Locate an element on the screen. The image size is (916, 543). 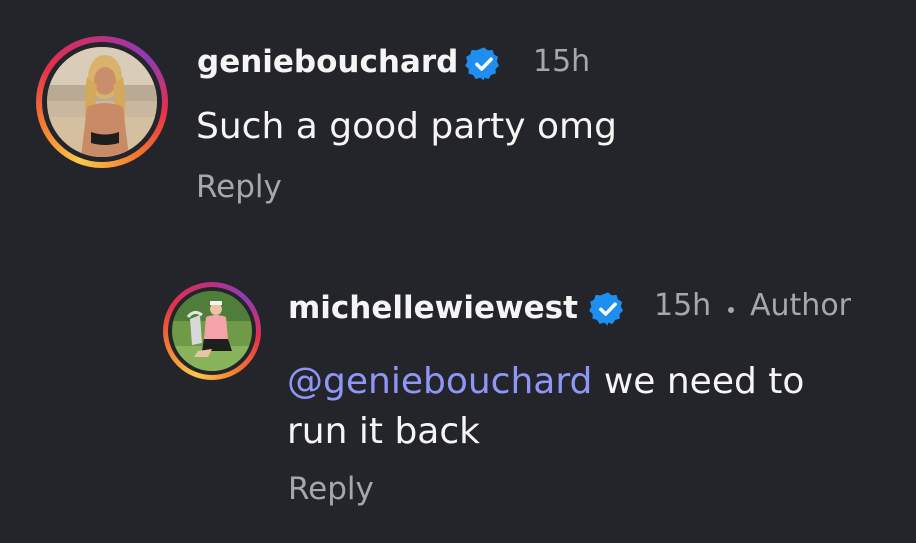
comment-text-line1: we need to is located at coordinates (704, 381).